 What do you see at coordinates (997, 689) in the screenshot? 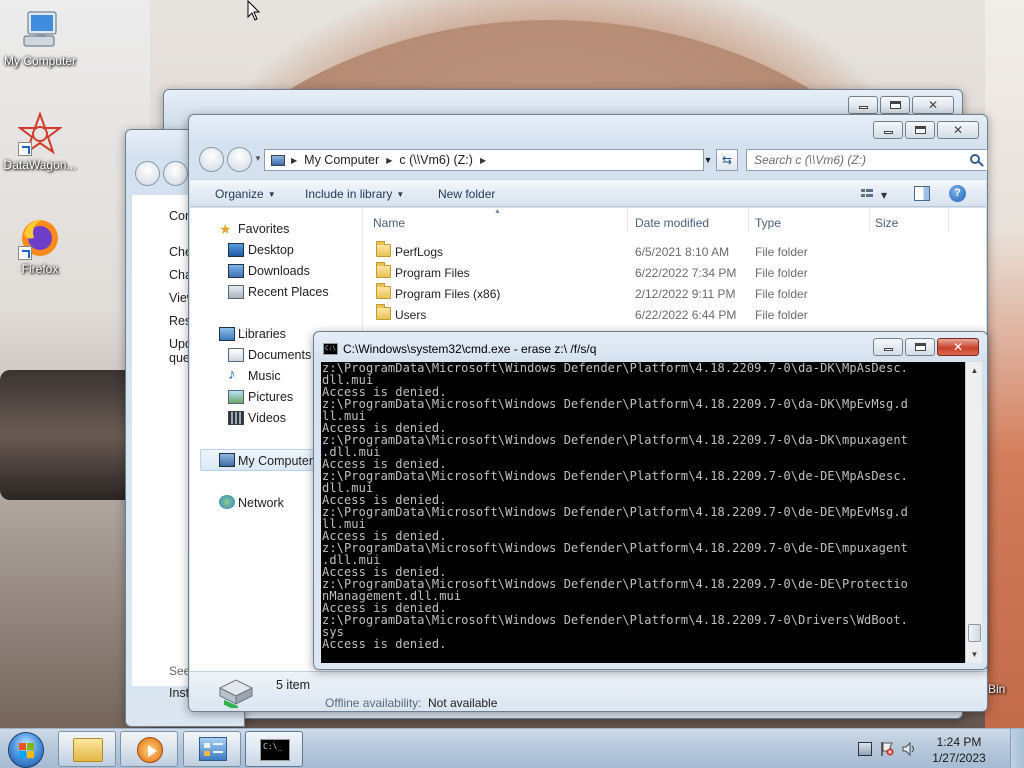
I see `desktop-icon-label: Bin` at bounding box center [997, 689].